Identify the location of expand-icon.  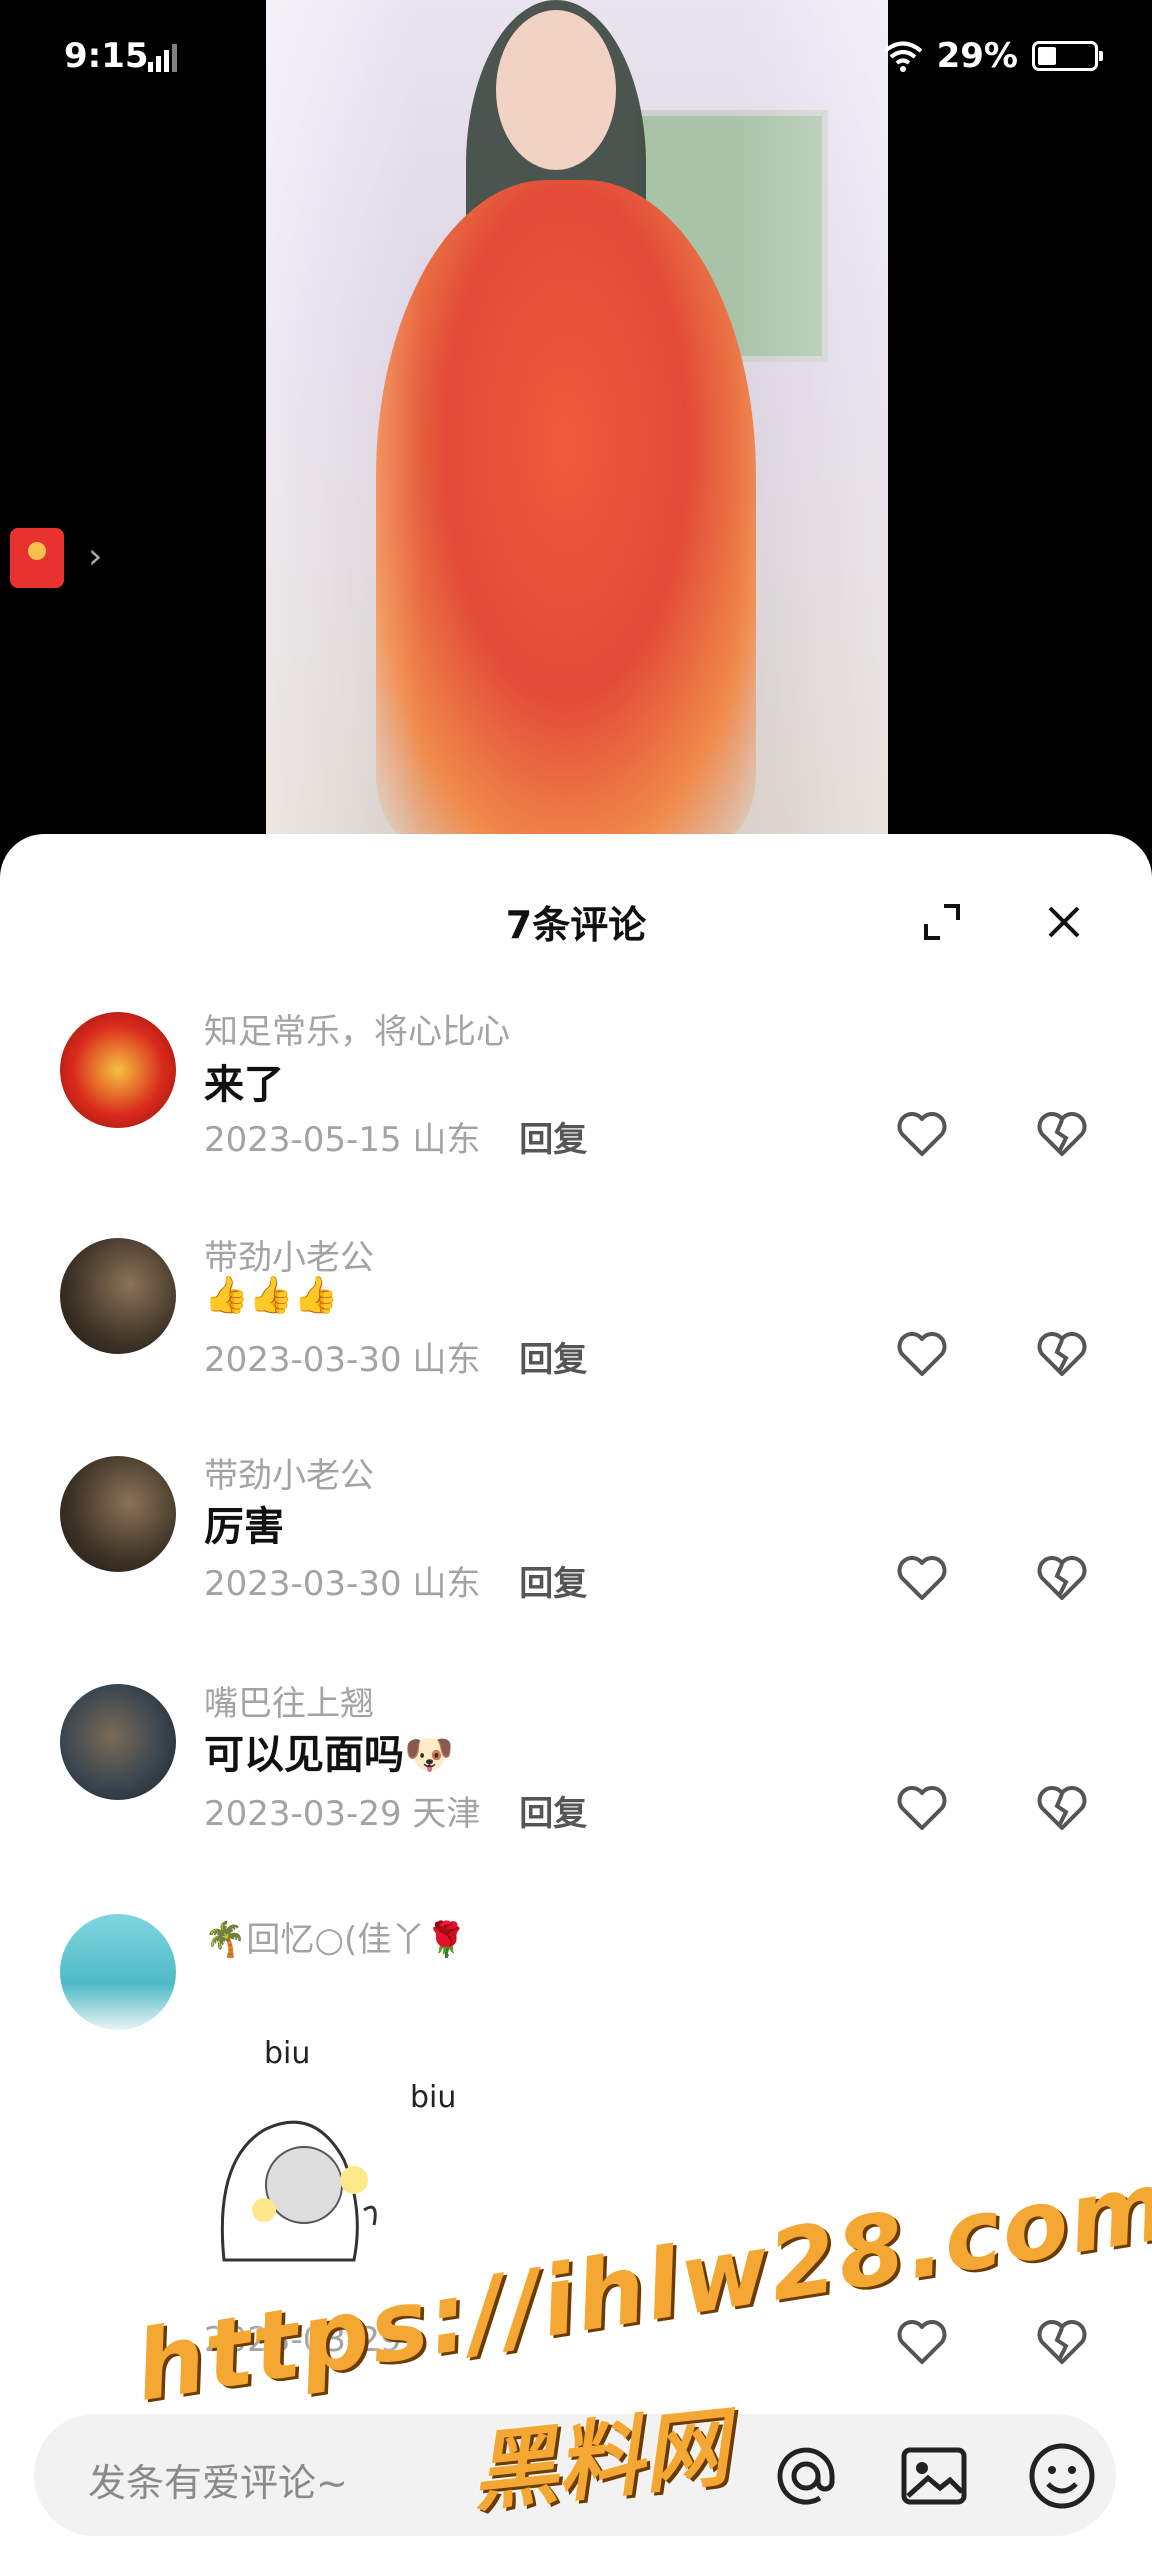
(942, 922).